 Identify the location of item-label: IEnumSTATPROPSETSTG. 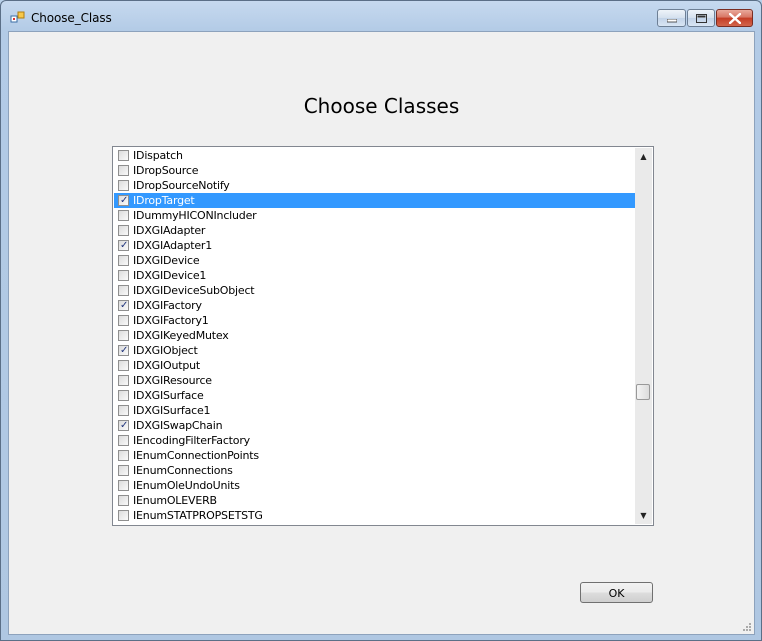
(198, 515).